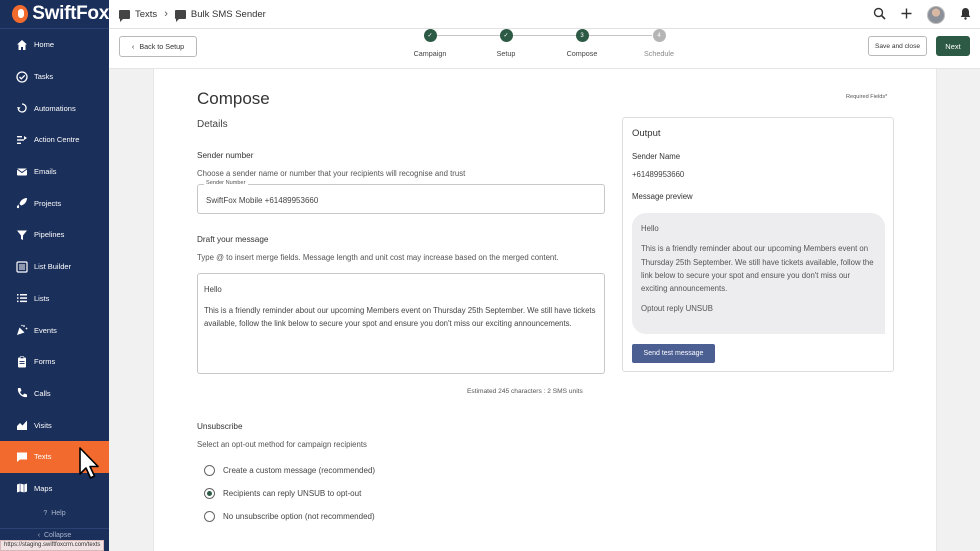 This screenshot has height=551, width=980. What do you see at coordinates (430, 53) in the screenshot?
I see `step-label: Campaign` at bounding box center [430, 53].